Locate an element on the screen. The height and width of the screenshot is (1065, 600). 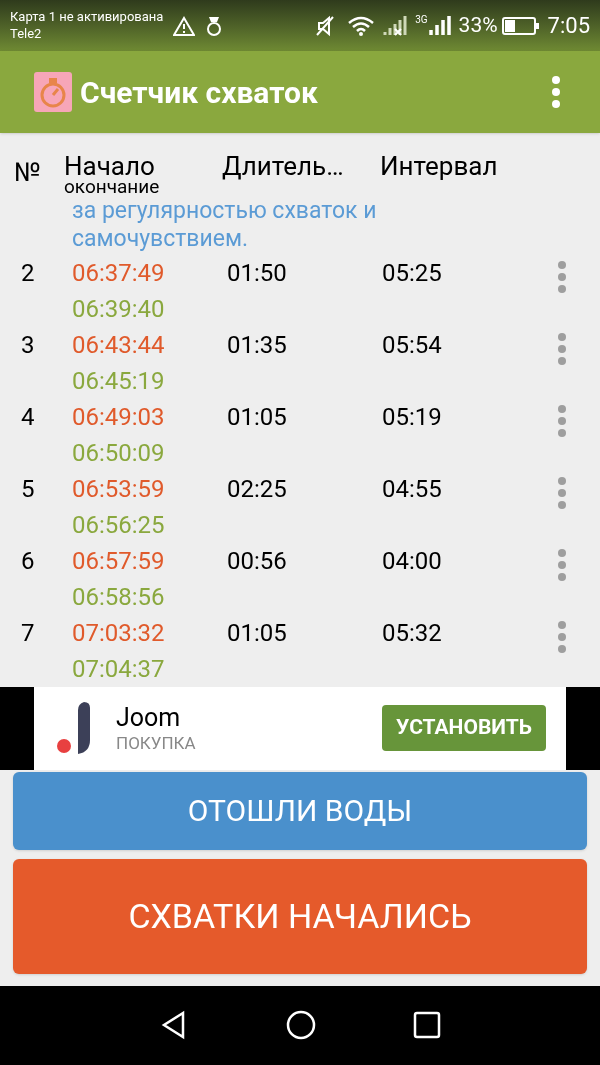
interval-cell: 04:00 is located at coordinates (412, 560).